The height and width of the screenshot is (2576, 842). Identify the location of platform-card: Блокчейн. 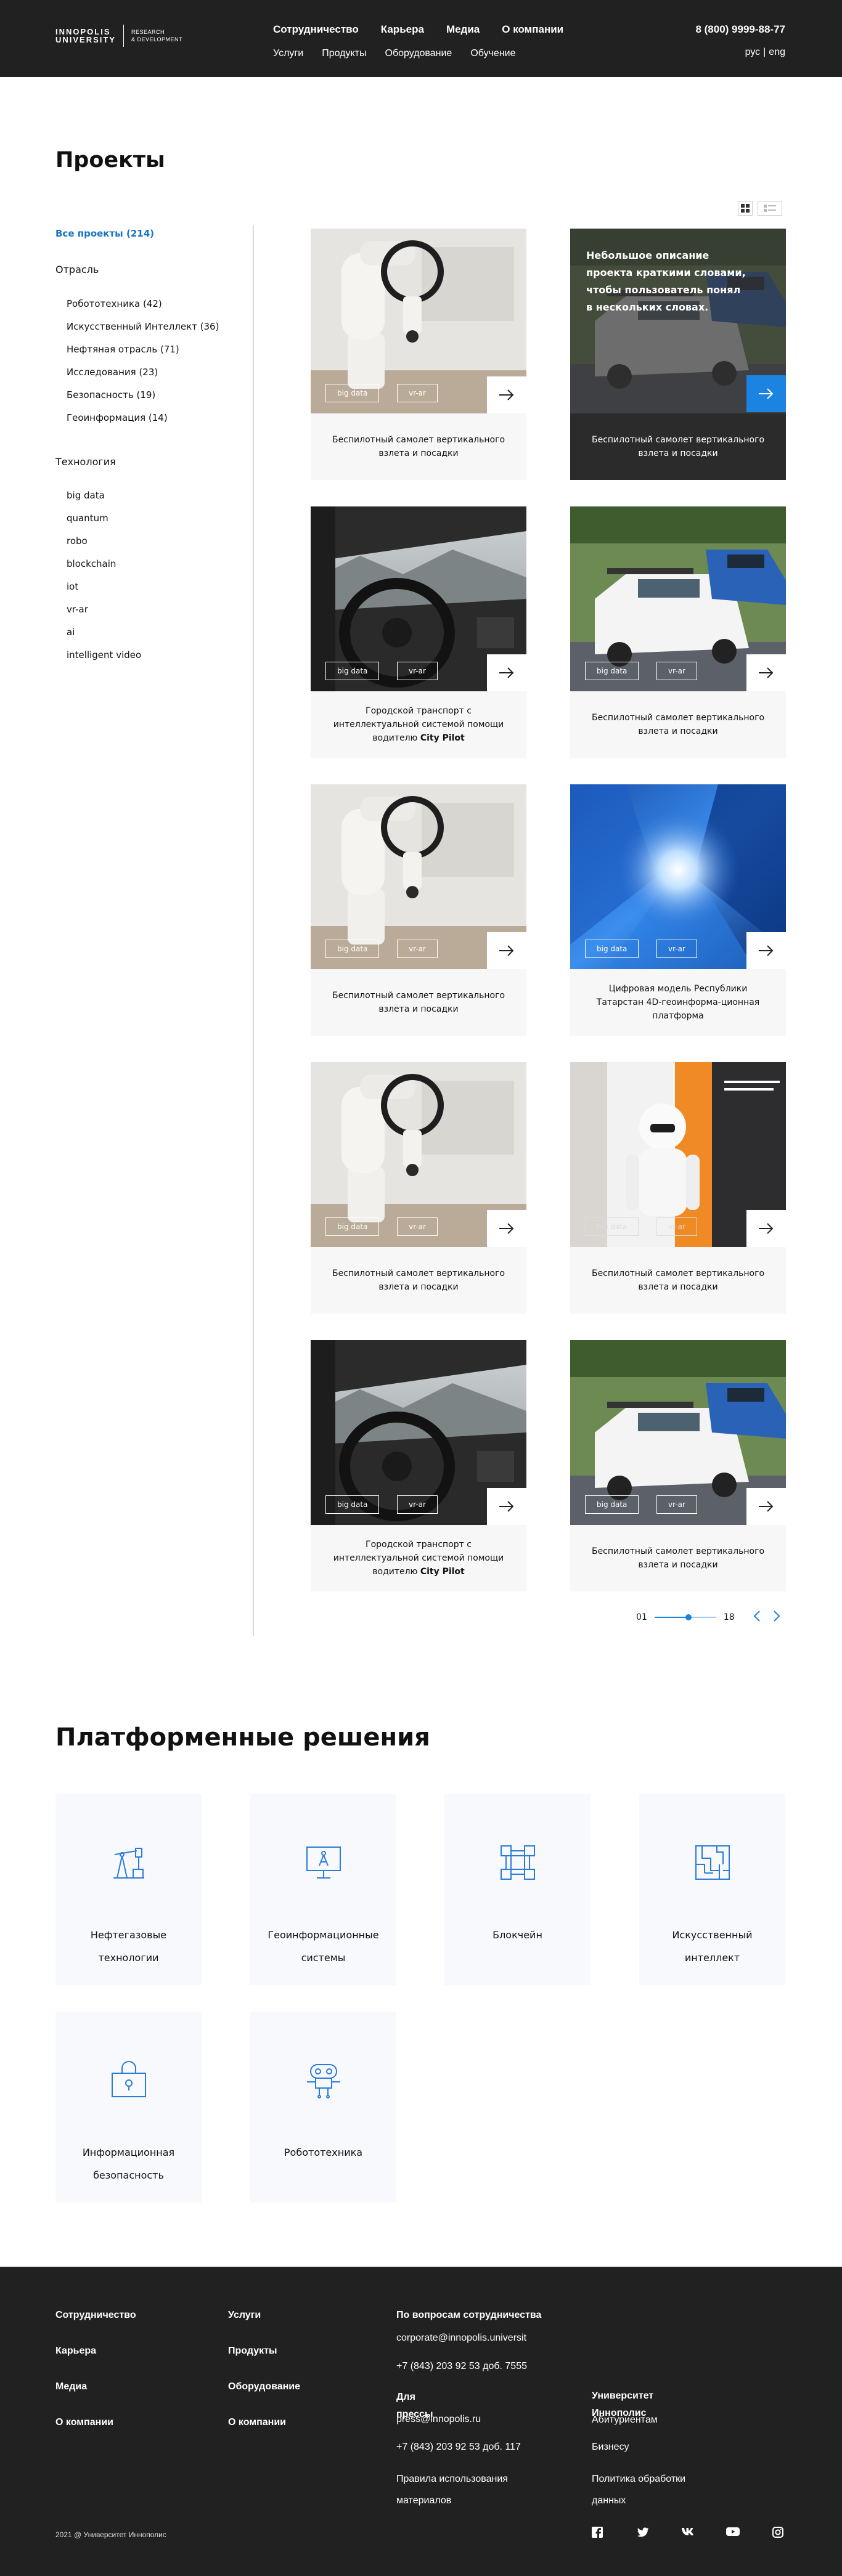
(518, 1889).